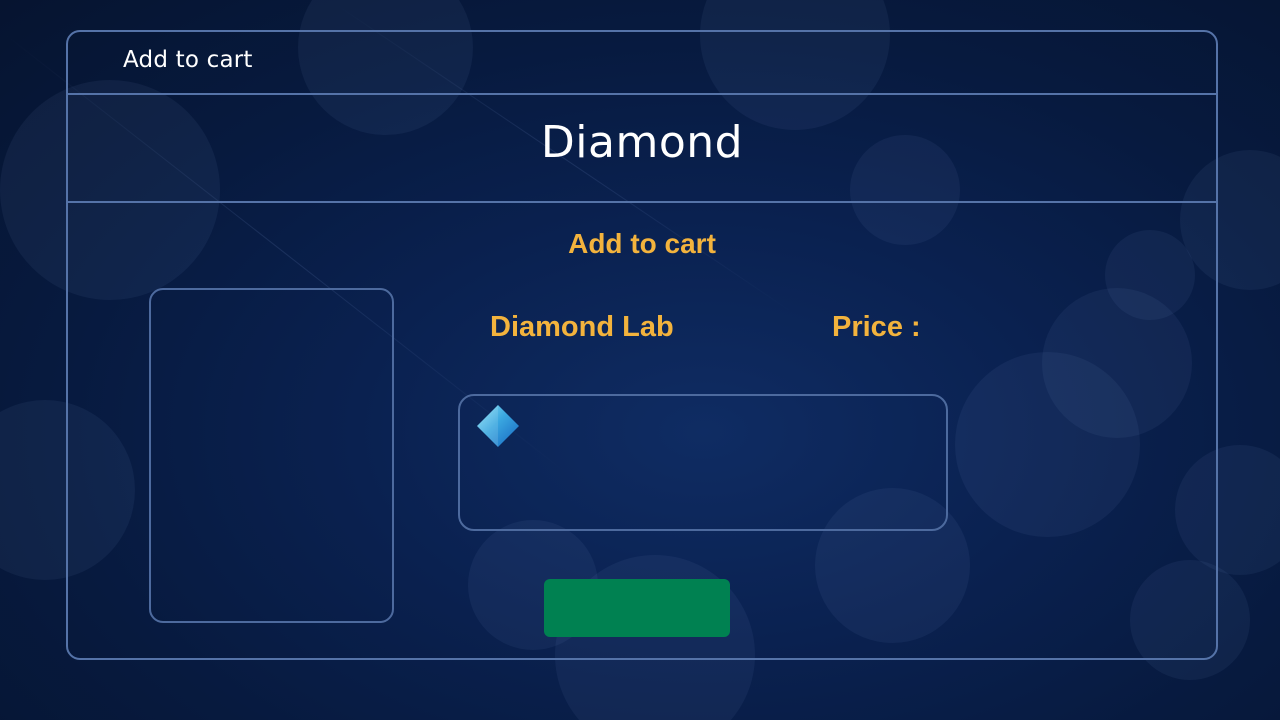 Image resolution: width=1280 pixels, height=720 pixels. What do you see at coordinates (642, 243) in the screenshot?
I see `section-heading: Add to cart` at bounding box center [642, 243].